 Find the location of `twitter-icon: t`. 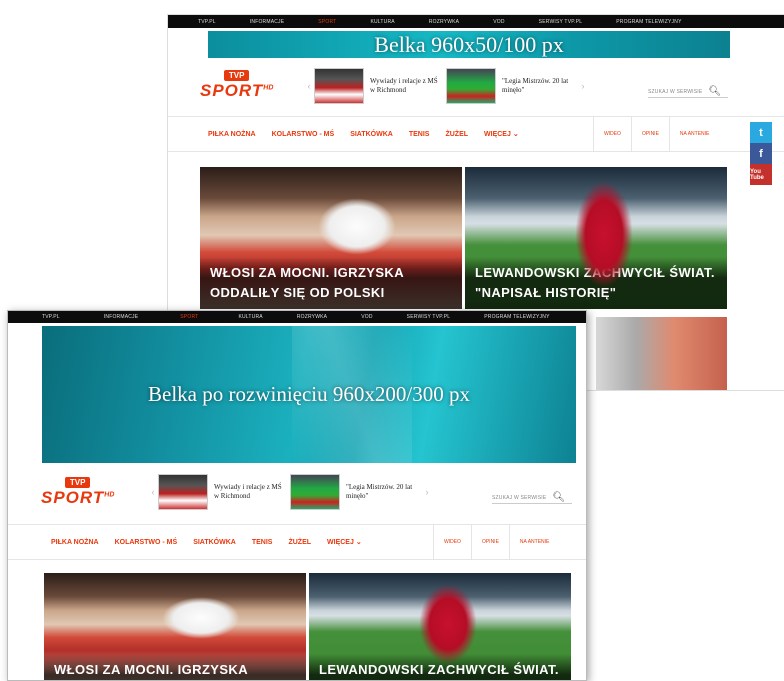

twitter-icon: t is located at coordinates (761, 132).